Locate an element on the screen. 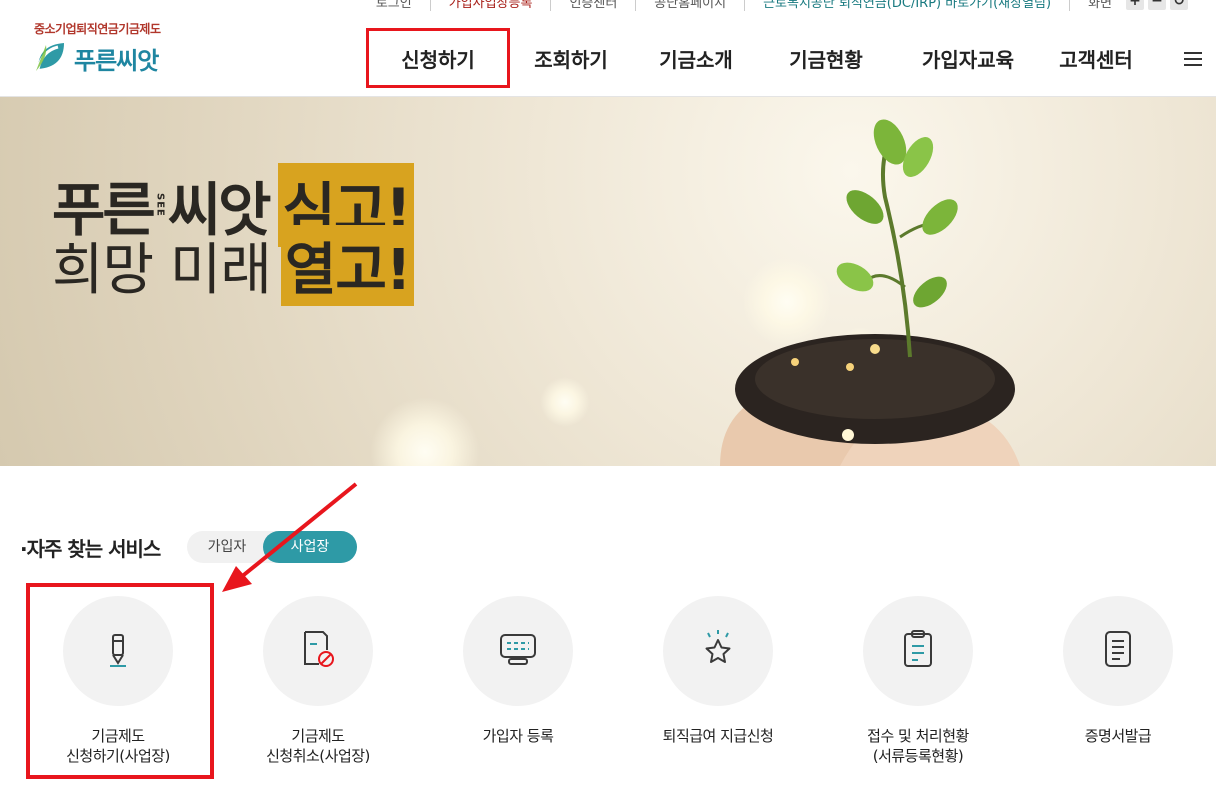 The image size is (1216, 794). nav-inquiry: 조회하기 is located at coordinates (571, 58).